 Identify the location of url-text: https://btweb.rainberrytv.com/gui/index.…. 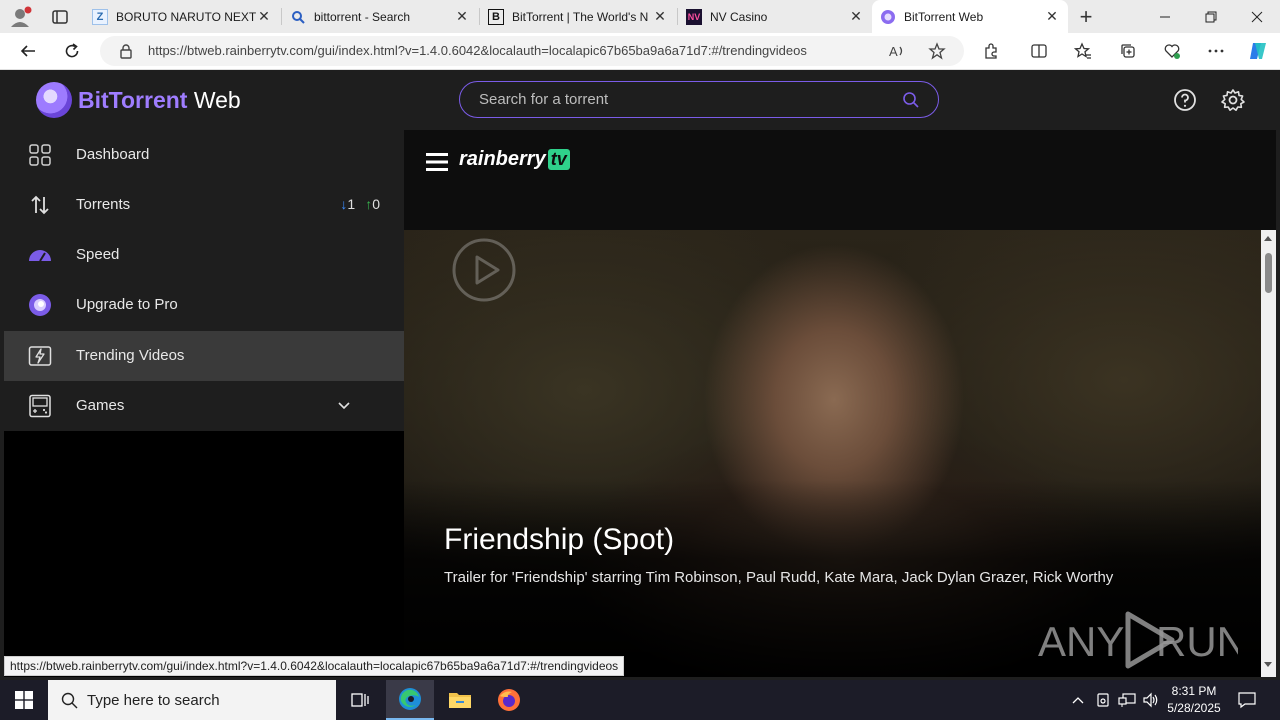
(508, 50).